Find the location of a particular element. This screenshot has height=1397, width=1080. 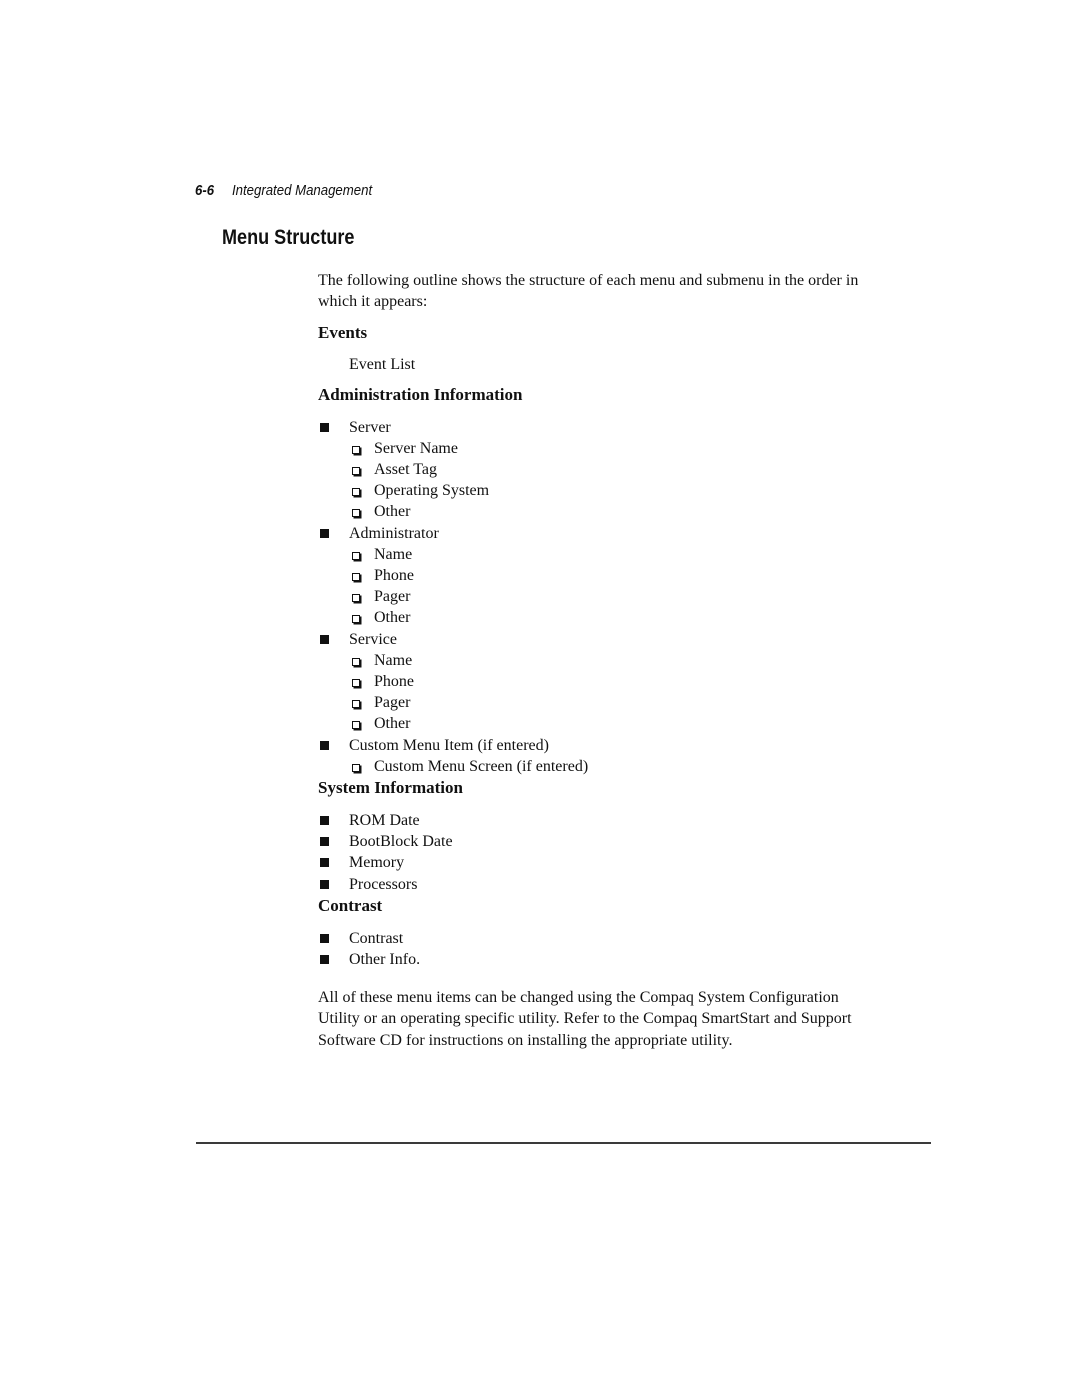

menu-heading: System Information is located at coordinates (390, 788).